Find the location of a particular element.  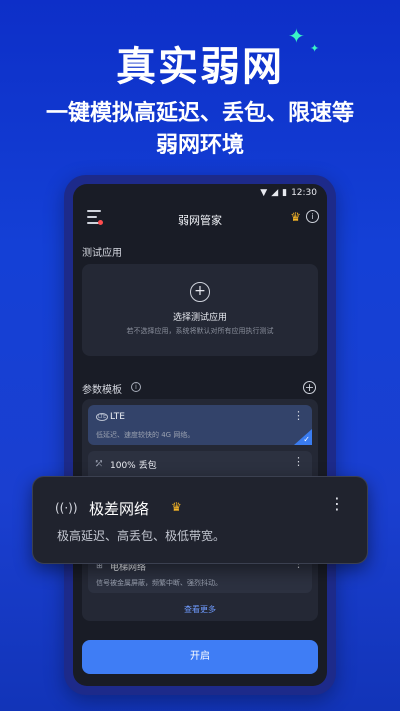

template-desc: 信号被金属屏蔽，频繁中断、强烈抖动。 is located at coordinates (159, 583).